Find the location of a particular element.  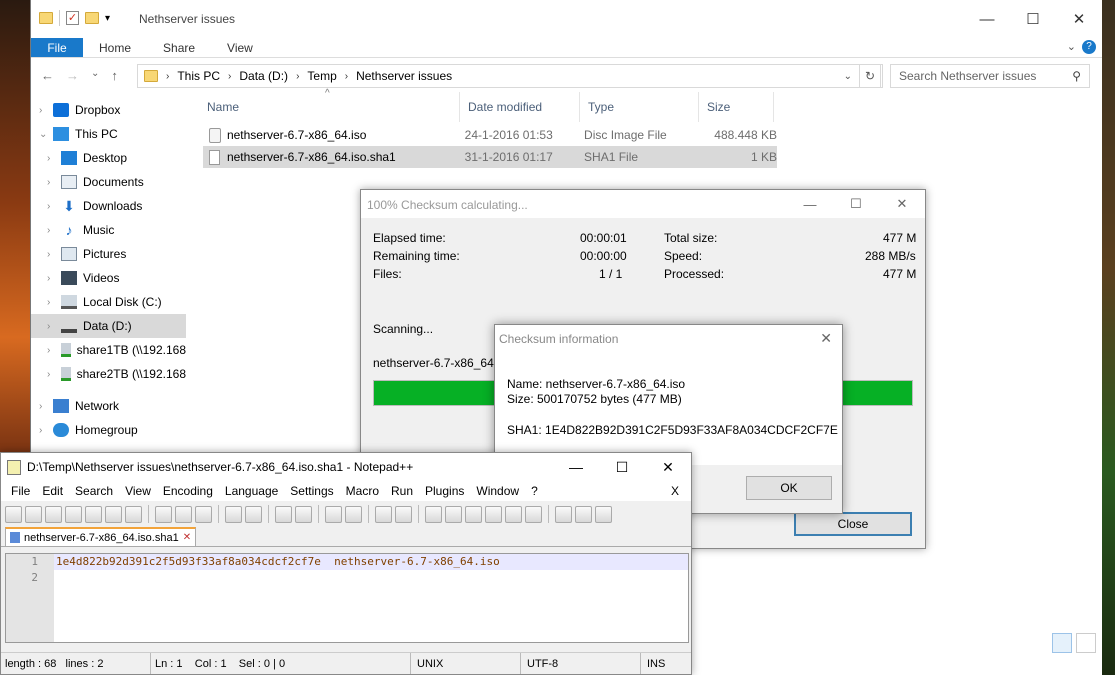

zoom-out-icon is located at coordinates (353, 514).